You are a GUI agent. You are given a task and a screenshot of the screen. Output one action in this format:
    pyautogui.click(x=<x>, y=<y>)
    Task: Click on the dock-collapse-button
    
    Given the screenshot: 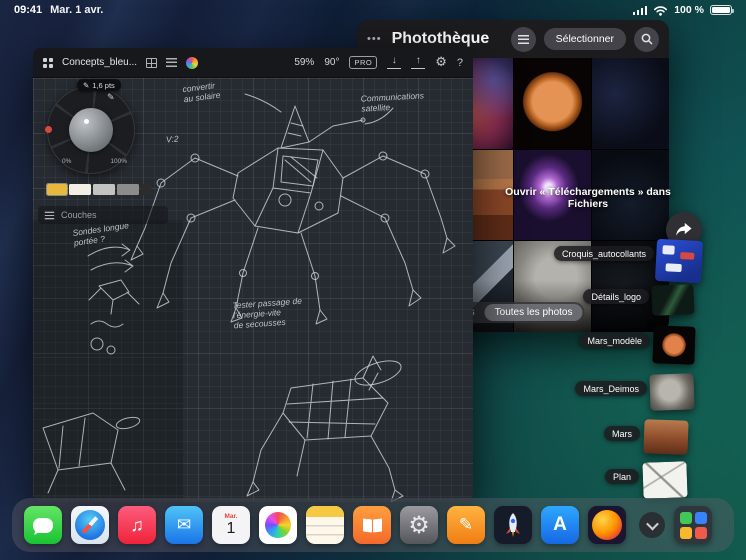 What is the action you would take?
    pyautogui.click(x=652, y=525)
    